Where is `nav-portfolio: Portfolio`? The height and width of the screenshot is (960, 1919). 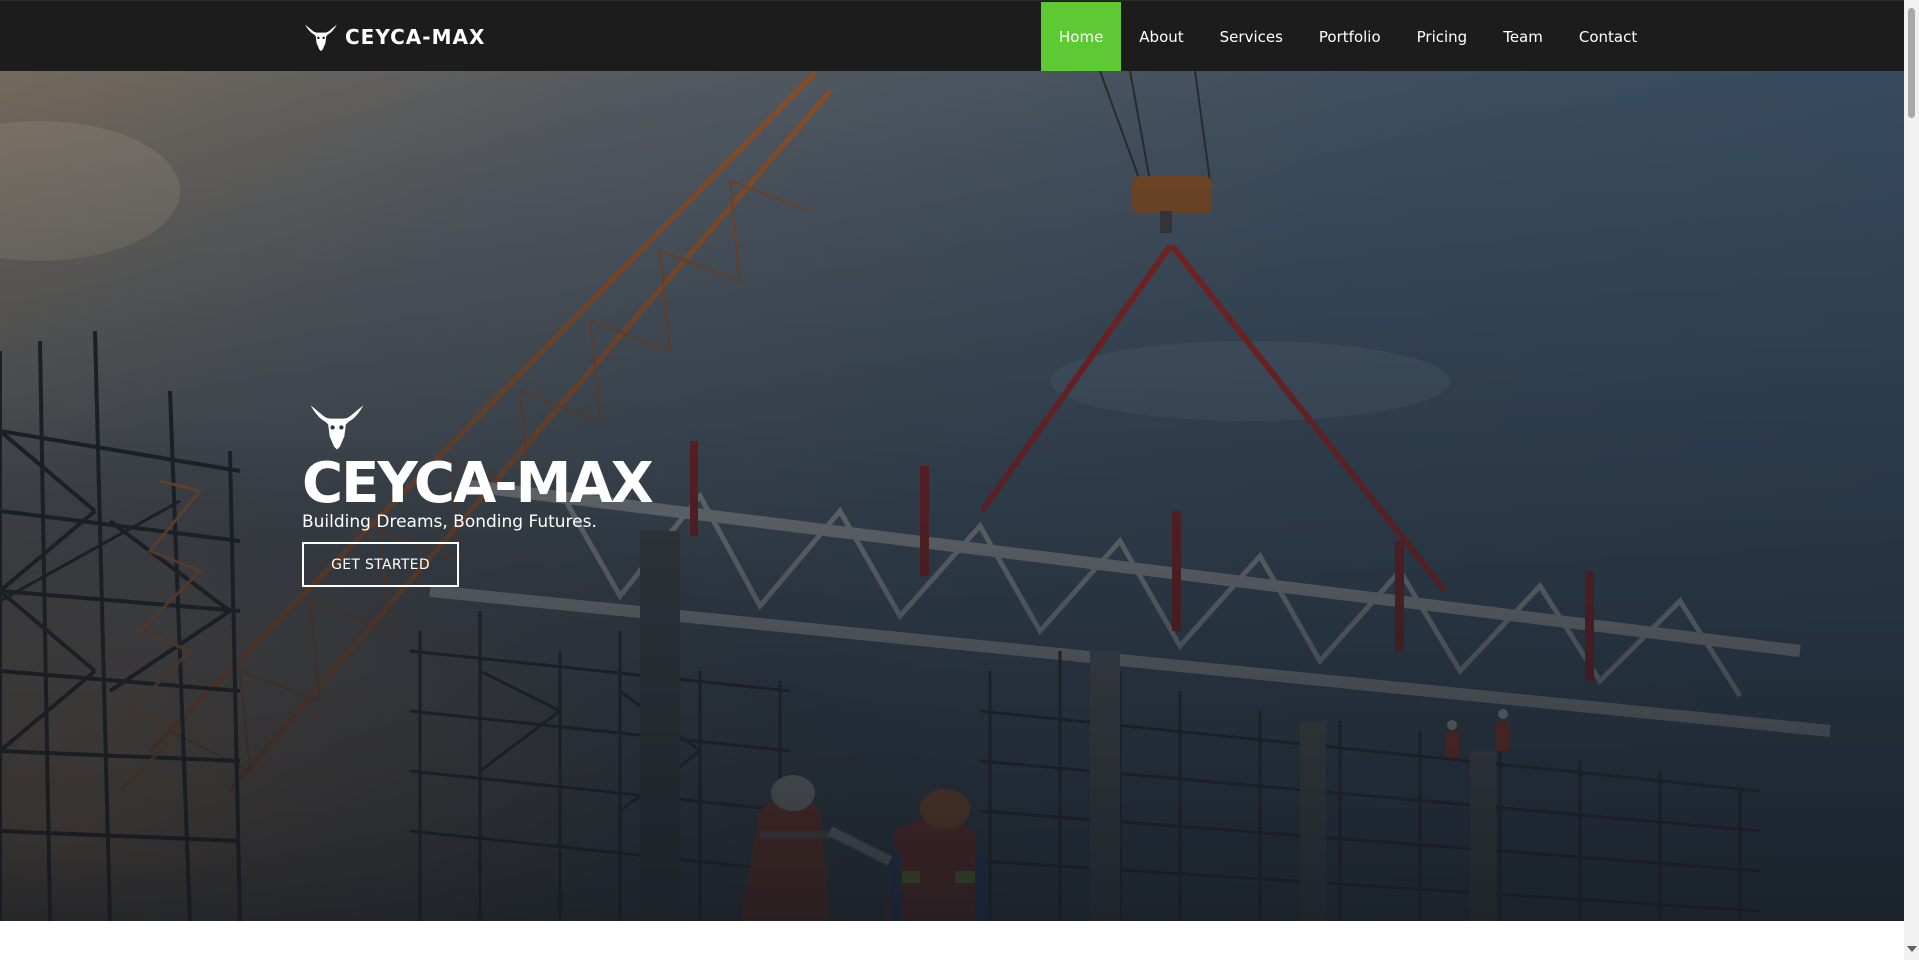 nav-portfolio: Portfolio is located at coordinates (1350, 37).